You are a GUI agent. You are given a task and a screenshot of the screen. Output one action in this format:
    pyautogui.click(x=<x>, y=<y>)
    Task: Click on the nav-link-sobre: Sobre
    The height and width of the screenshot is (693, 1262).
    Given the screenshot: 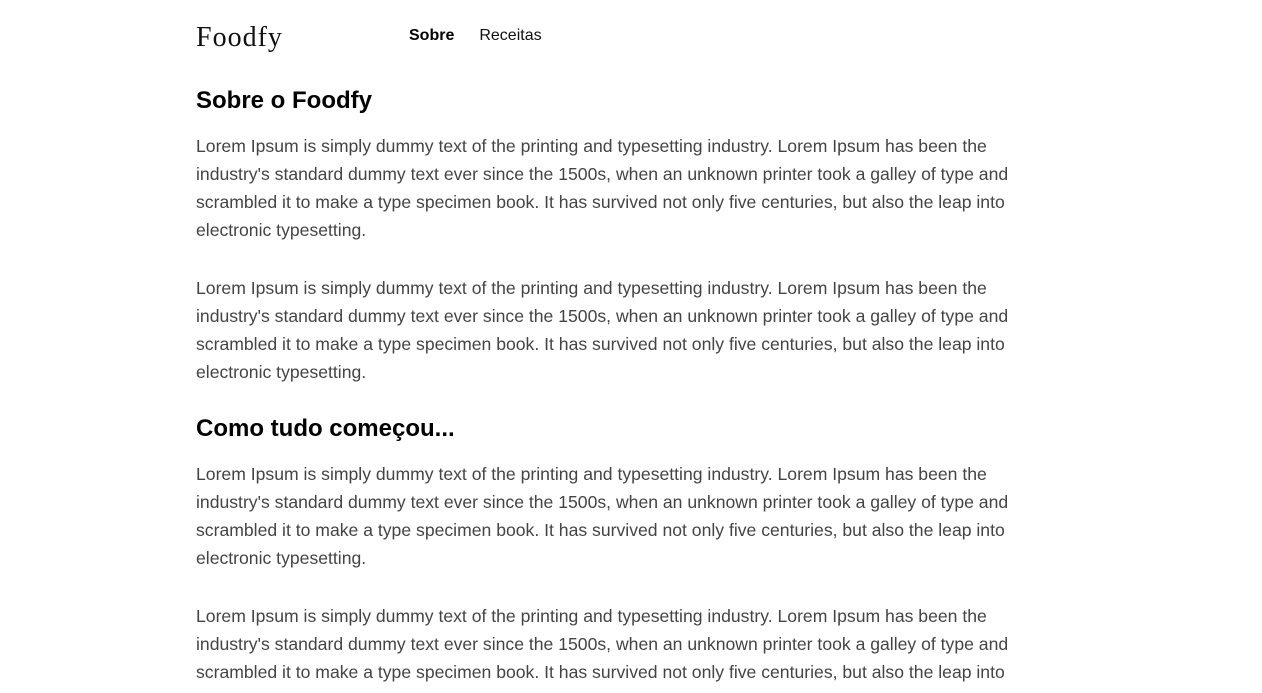 What is the action you would take?
    pyautogui.click(x=431, y=36)
    